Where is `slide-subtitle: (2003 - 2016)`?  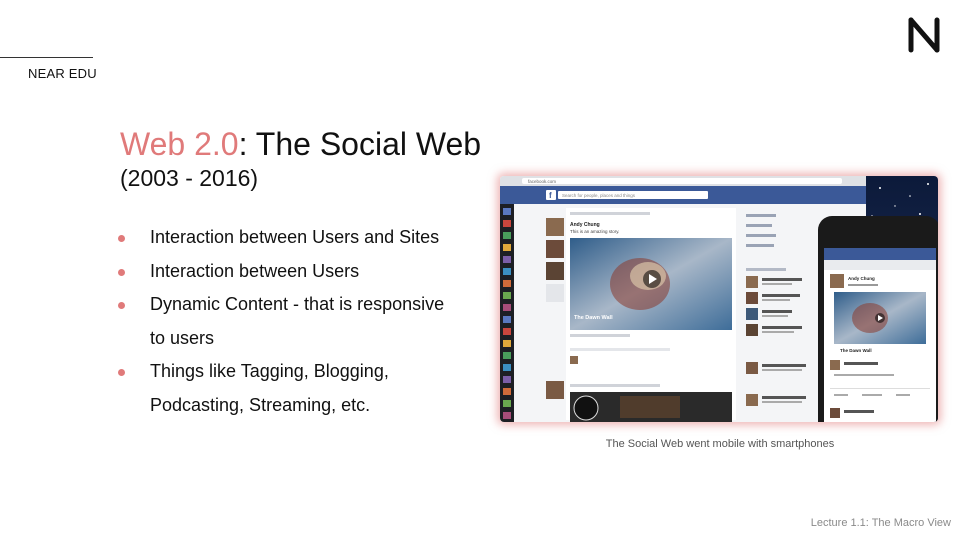
slide-subtitle: (2003 - 2016) is located at coordinates (189, 178).